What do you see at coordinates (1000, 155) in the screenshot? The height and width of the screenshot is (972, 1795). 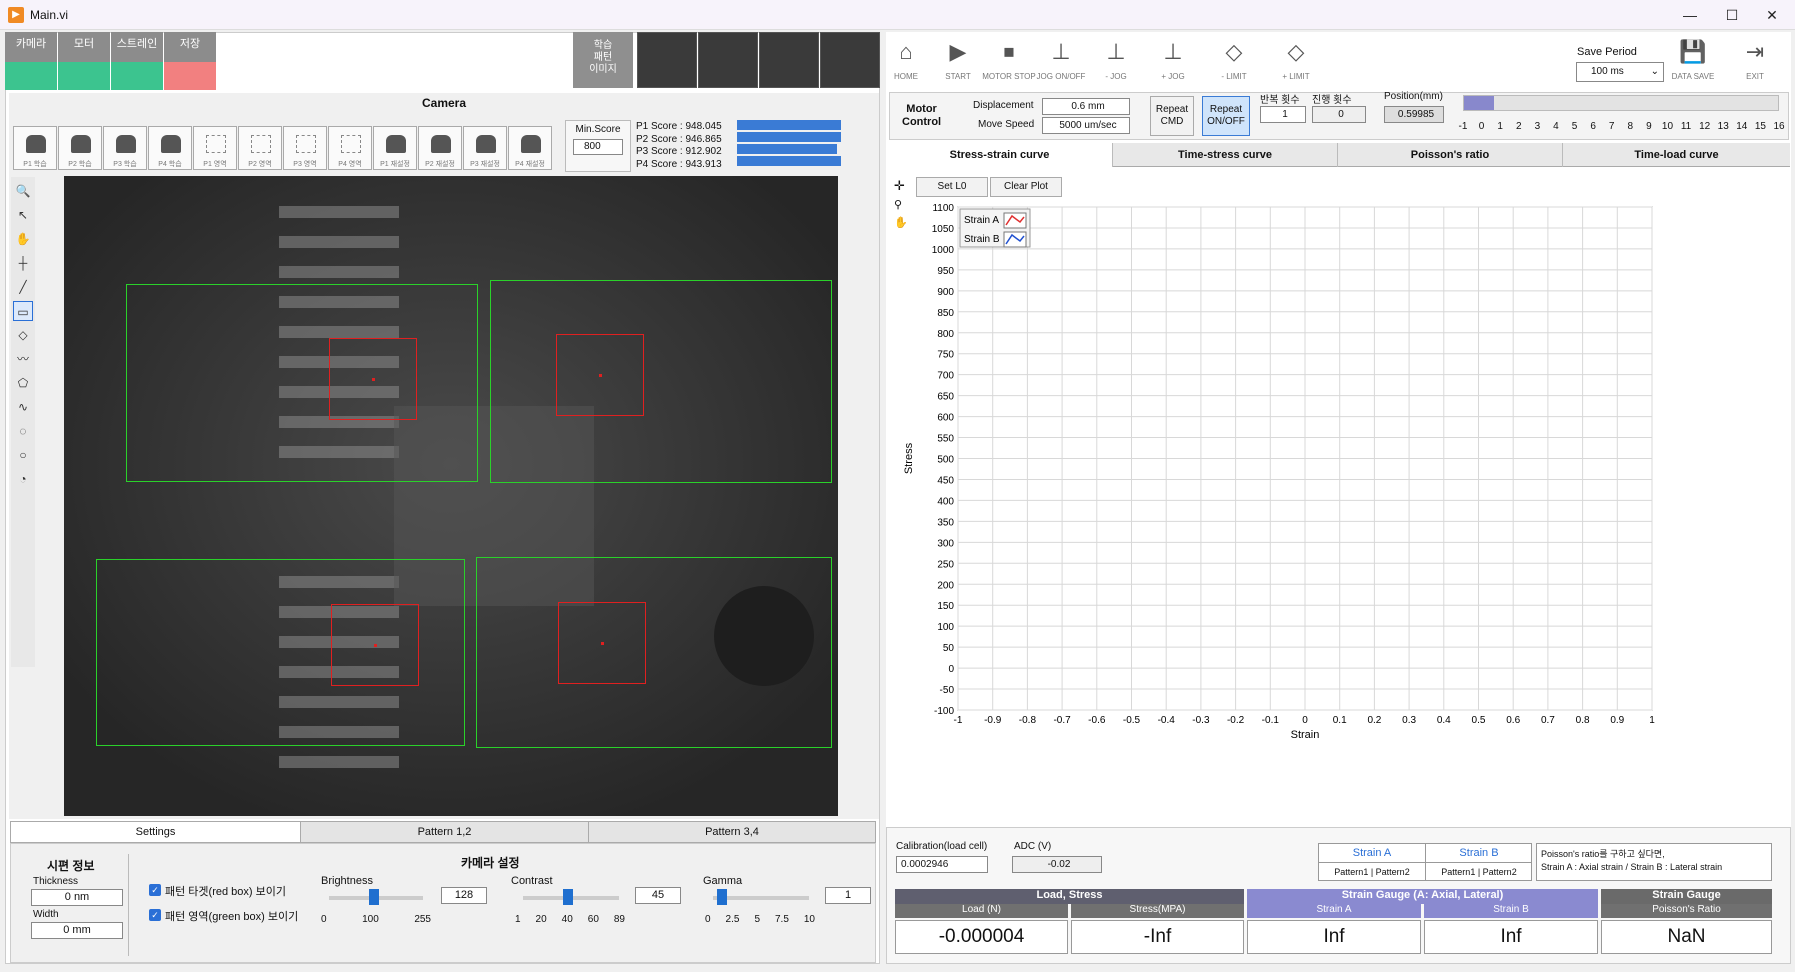 I see `tab-stress-strain: Stress-strain curve` at bounding box center [1000, 155].